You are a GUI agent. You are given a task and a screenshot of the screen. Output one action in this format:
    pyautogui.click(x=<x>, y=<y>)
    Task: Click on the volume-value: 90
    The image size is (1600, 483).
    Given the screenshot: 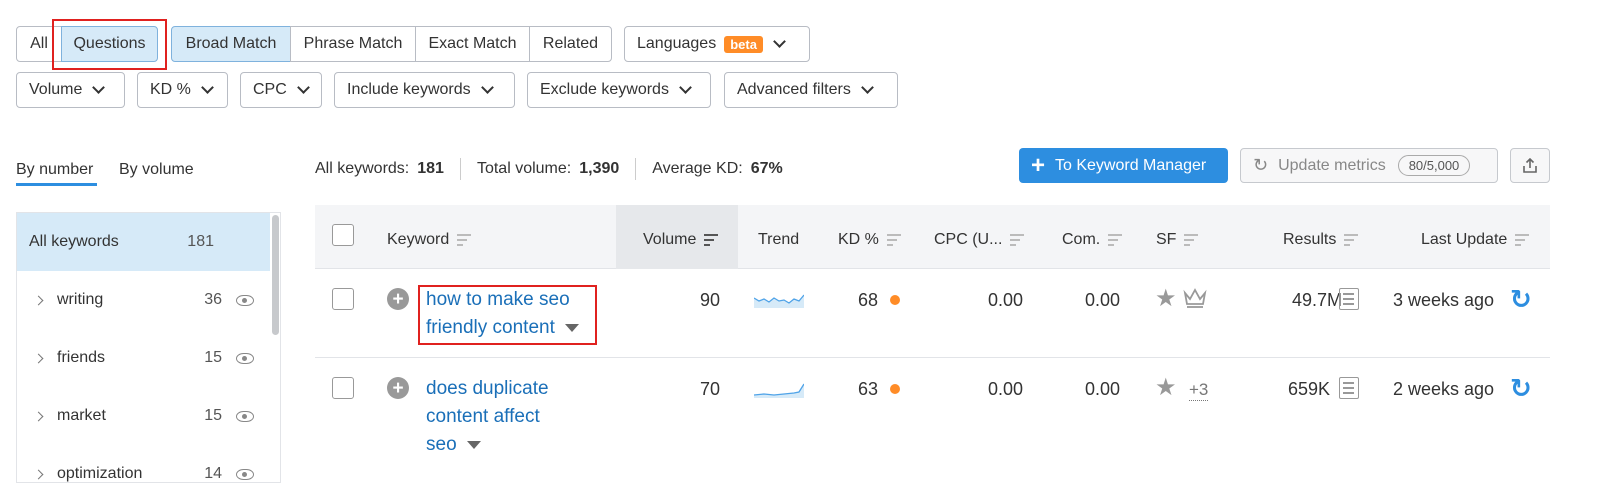 What is the action you would take?
    pyautogui.click(x=710, y=300)
    